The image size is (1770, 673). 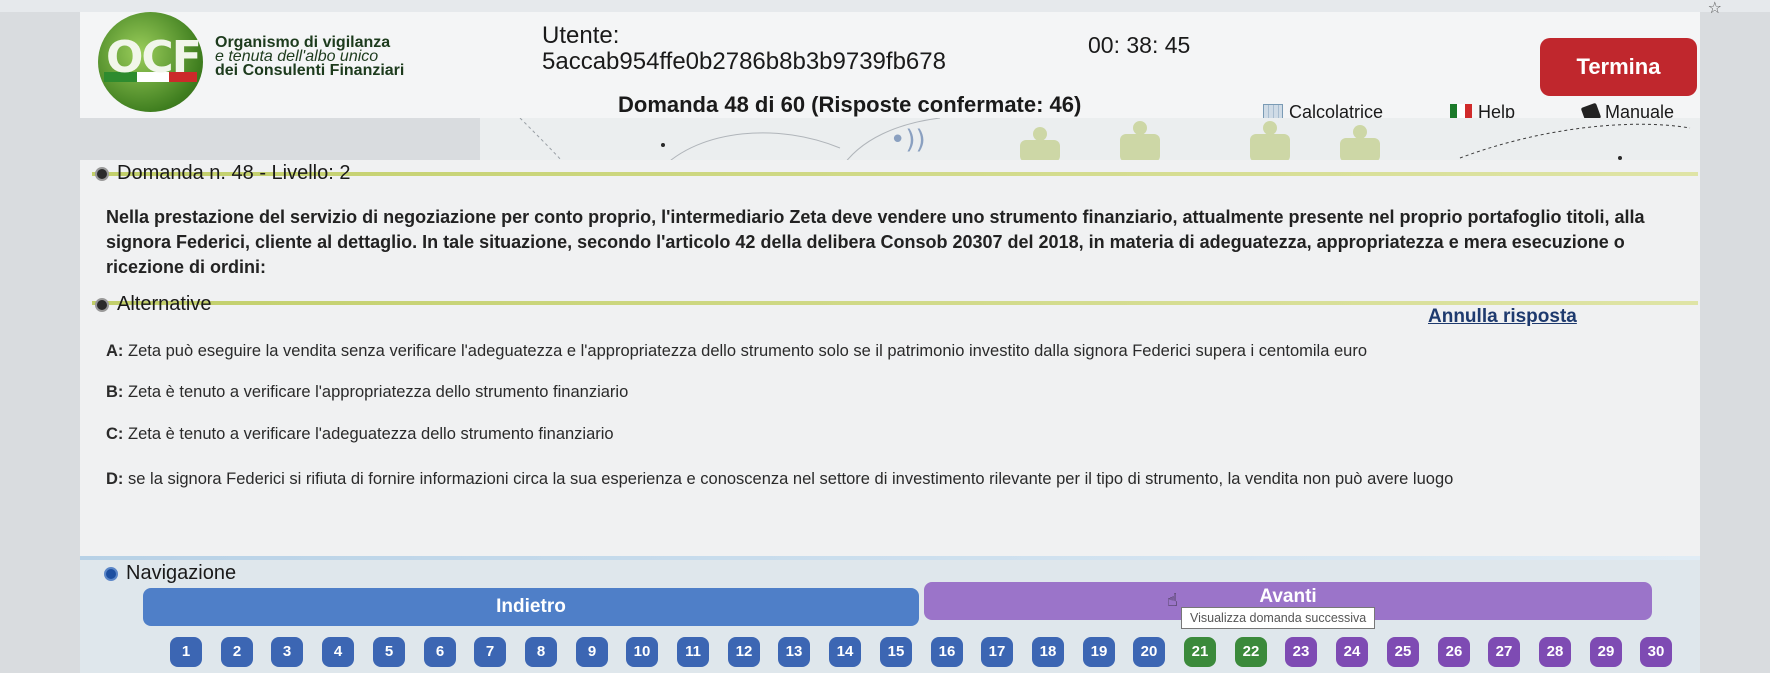 I want to click on question-number-21: 21, so click(x=1200, y=652).